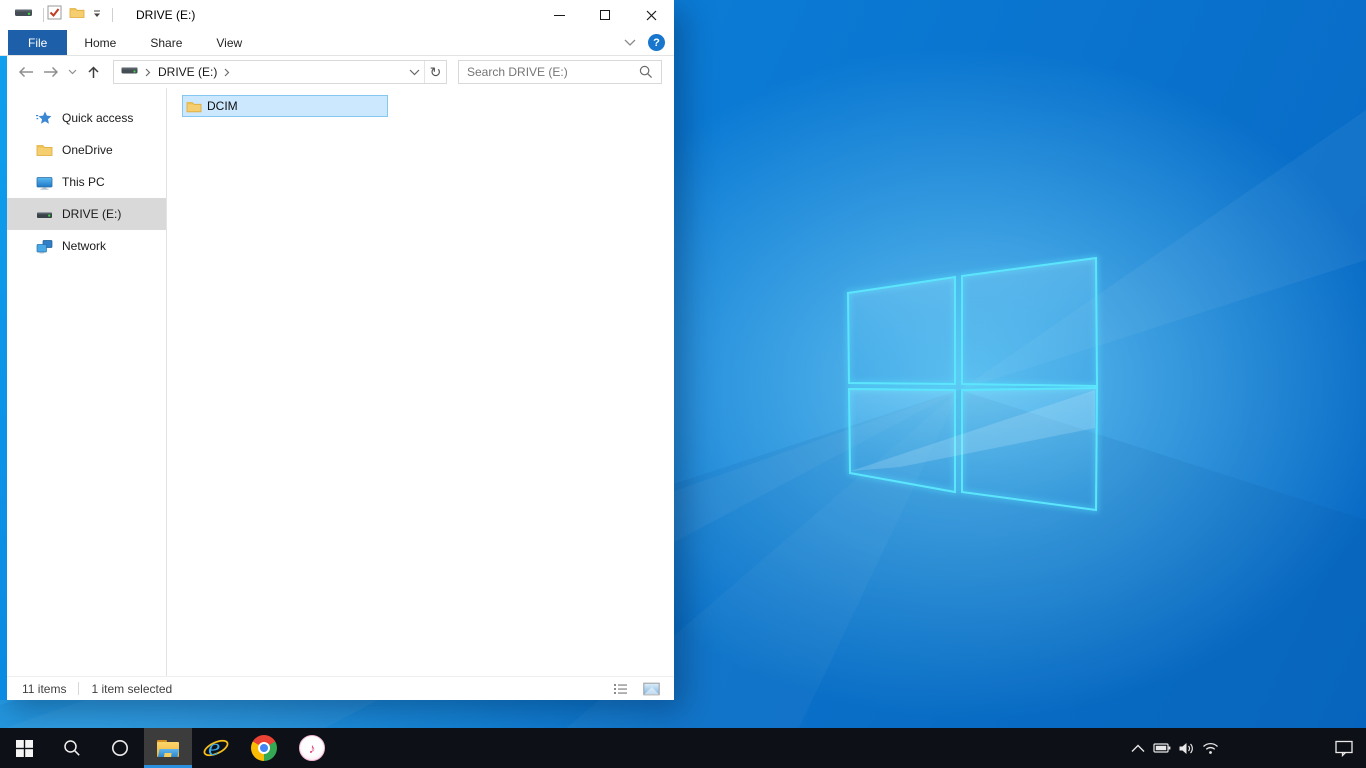 Image resolution: width=1366 pixels, height=768 pixels. I want to click on network-icon, so click(44, 246).